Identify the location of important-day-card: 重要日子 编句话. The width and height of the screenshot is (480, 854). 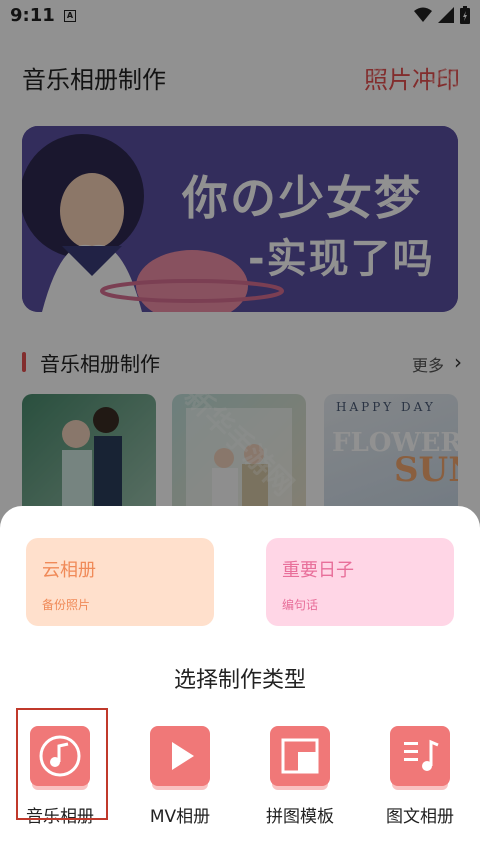
(360, 582).